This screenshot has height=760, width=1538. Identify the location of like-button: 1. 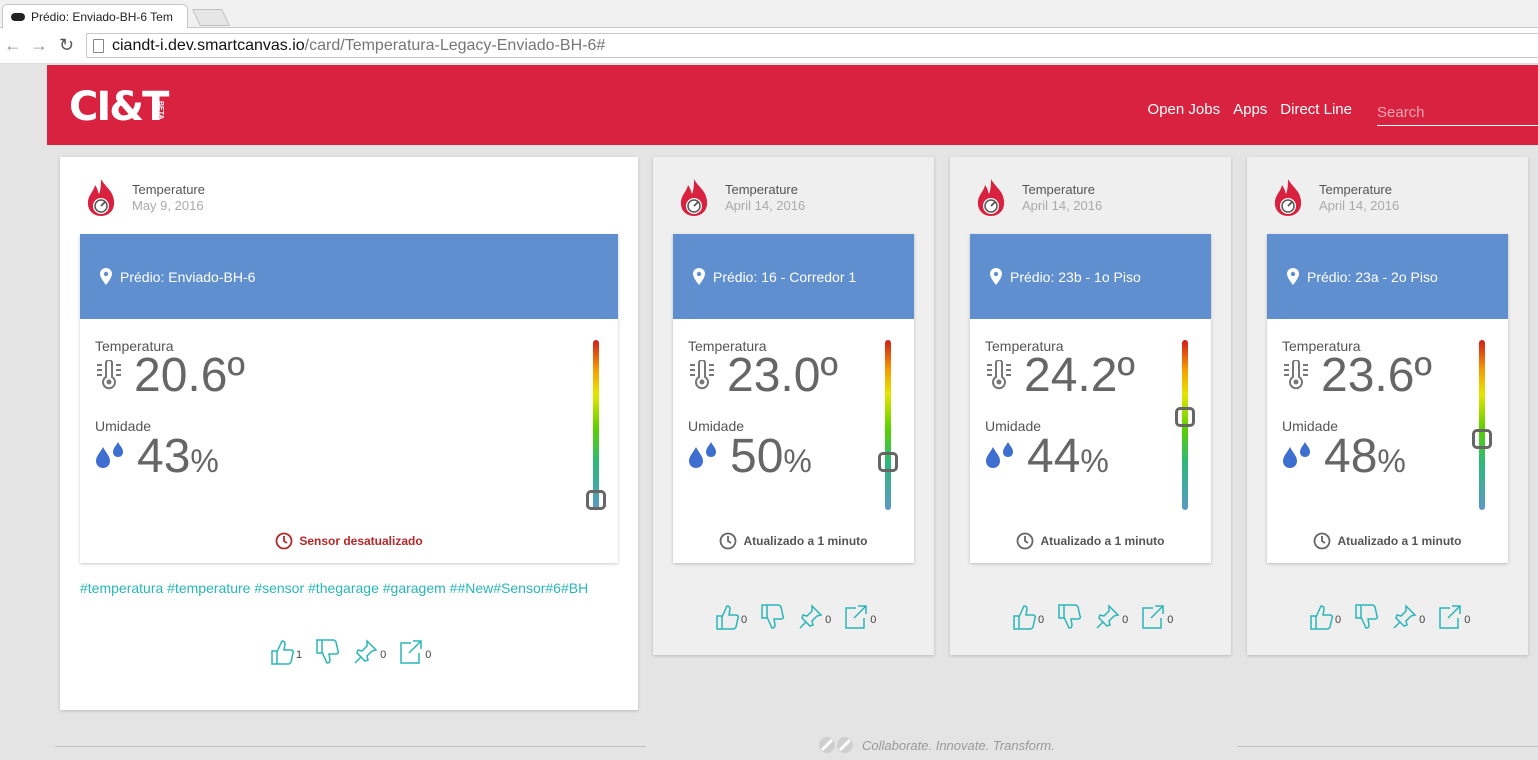
(285, 652).